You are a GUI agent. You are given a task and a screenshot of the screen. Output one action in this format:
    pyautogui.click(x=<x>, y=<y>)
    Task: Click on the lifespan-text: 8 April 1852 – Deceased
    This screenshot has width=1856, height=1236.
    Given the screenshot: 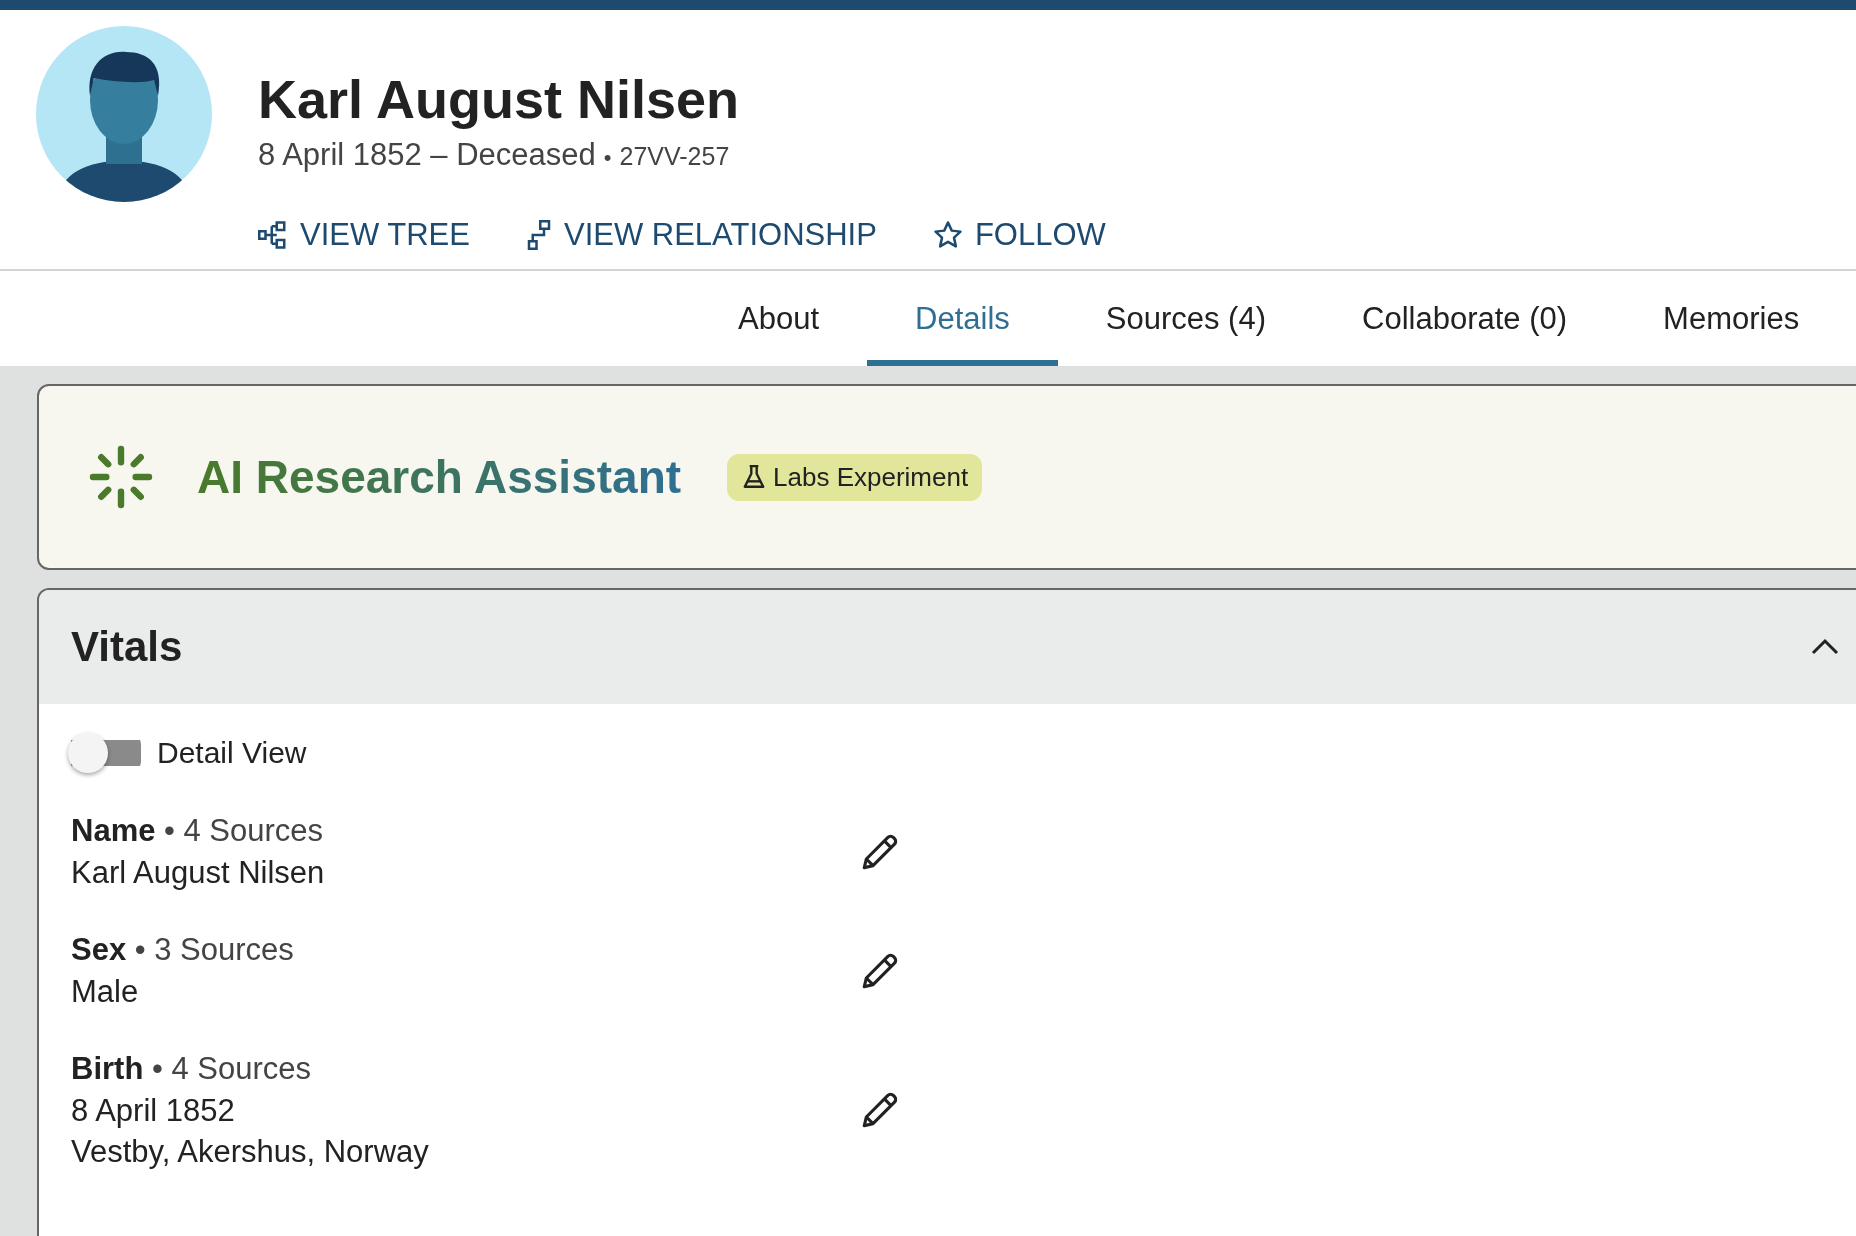 What is the action you would take?
    pyautogui.click(x=427, y=155)
    